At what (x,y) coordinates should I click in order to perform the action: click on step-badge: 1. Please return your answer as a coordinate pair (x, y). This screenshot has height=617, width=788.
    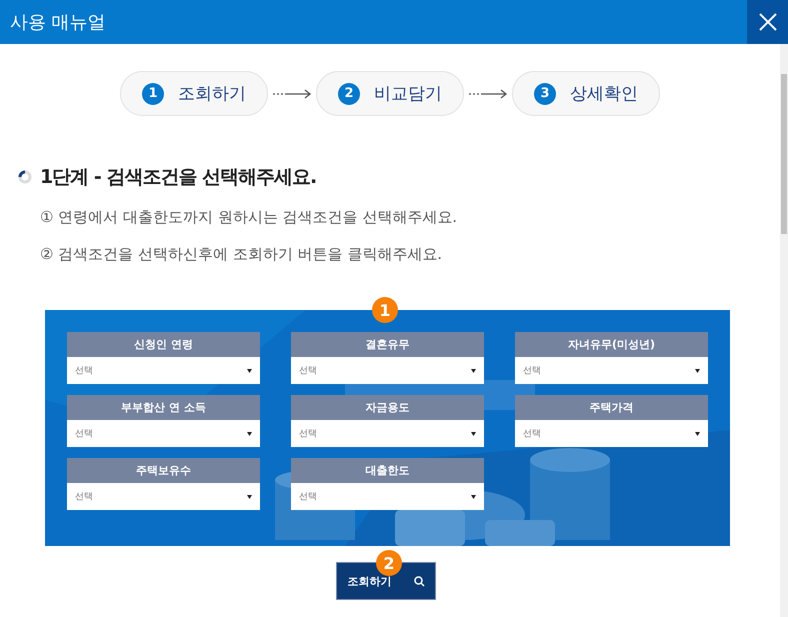
    Looking at the image, I should click on (385, 310).